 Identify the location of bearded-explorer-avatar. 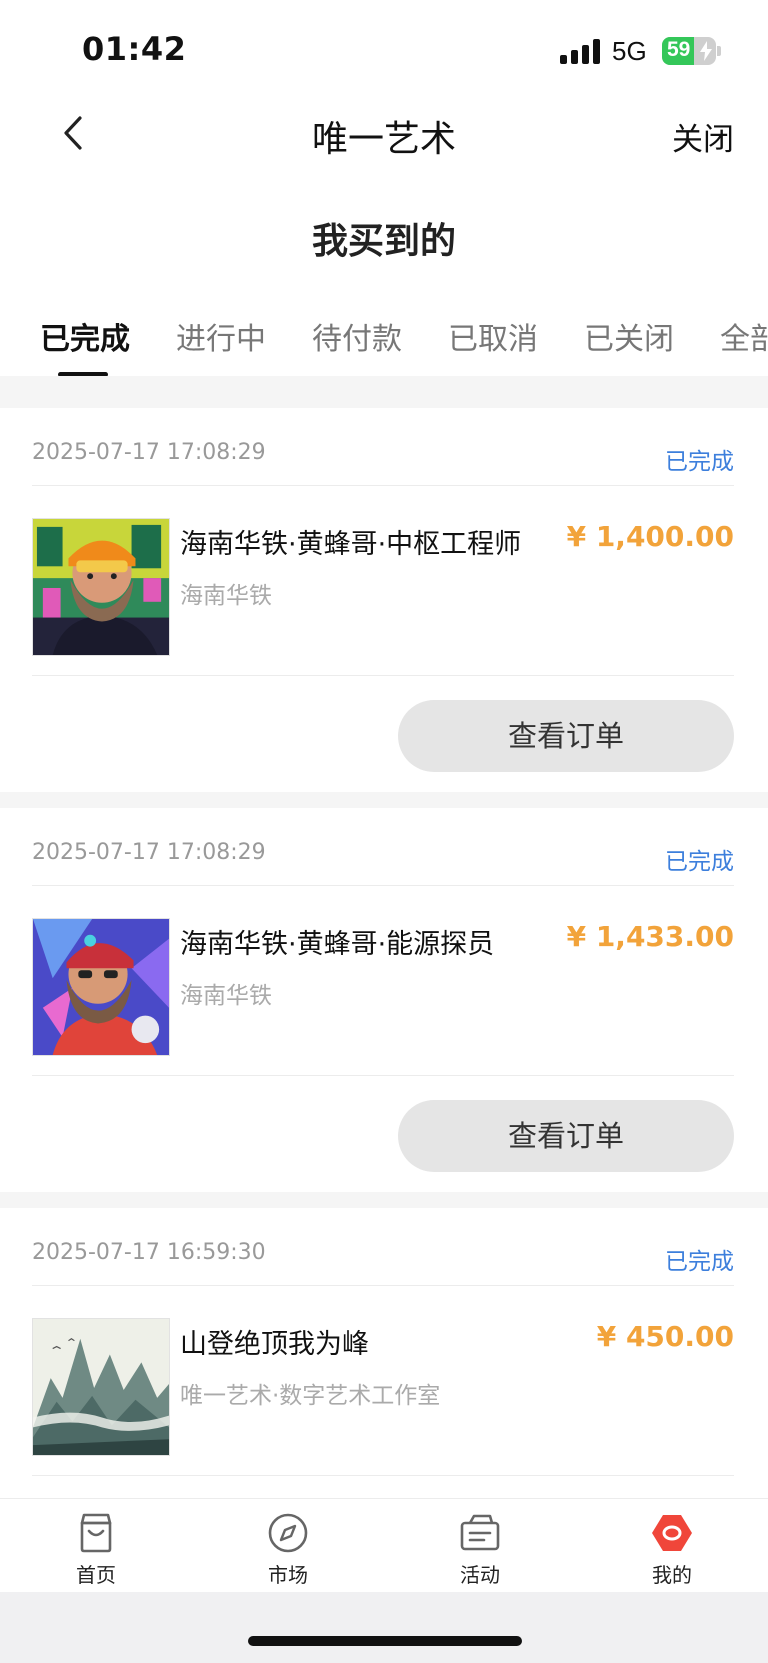
(101, 987).